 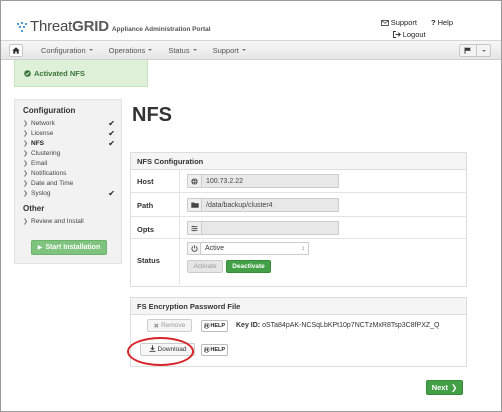 What do you see at coordinates (179, 50) in the screenshot?
I see `nav-menu-label: Status` at bounding box center [179, 50].